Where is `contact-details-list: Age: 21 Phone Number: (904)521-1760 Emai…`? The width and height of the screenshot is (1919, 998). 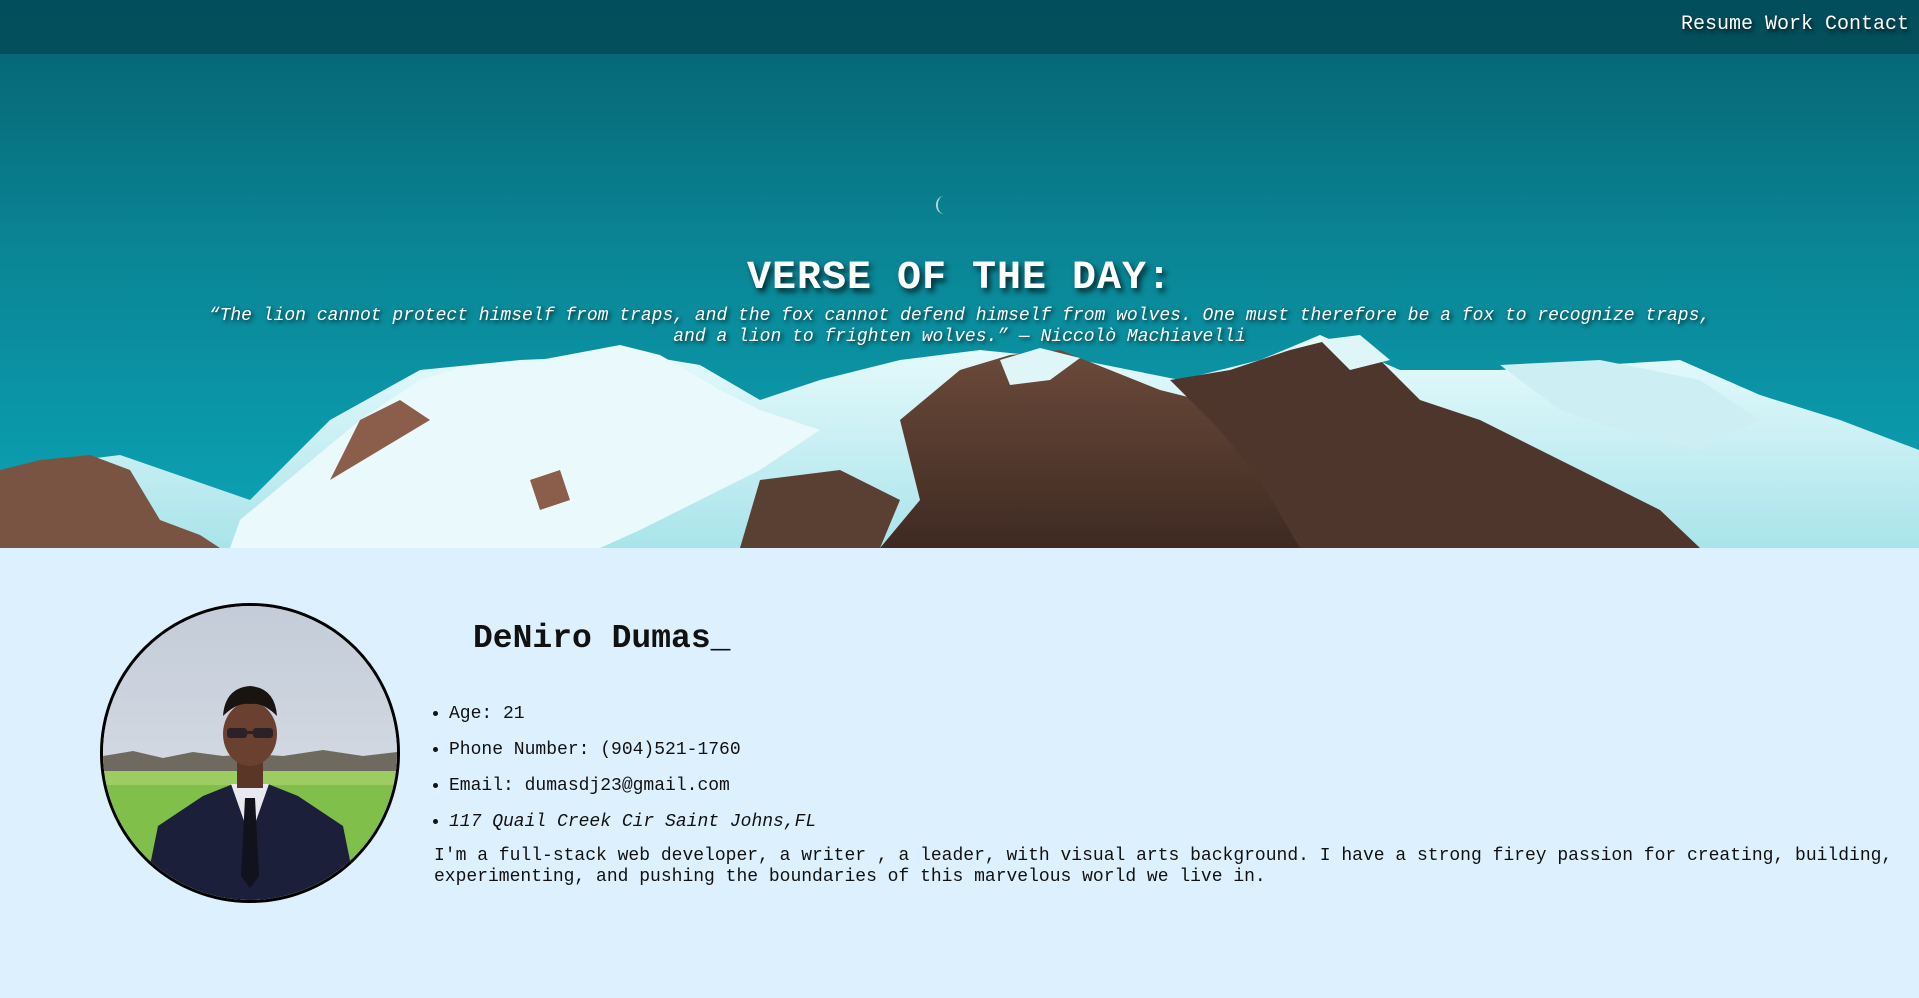 contact-details-list: Age: 21 Phone Number: (904)521-1760 Emai… is located at coordinates (622, 772).